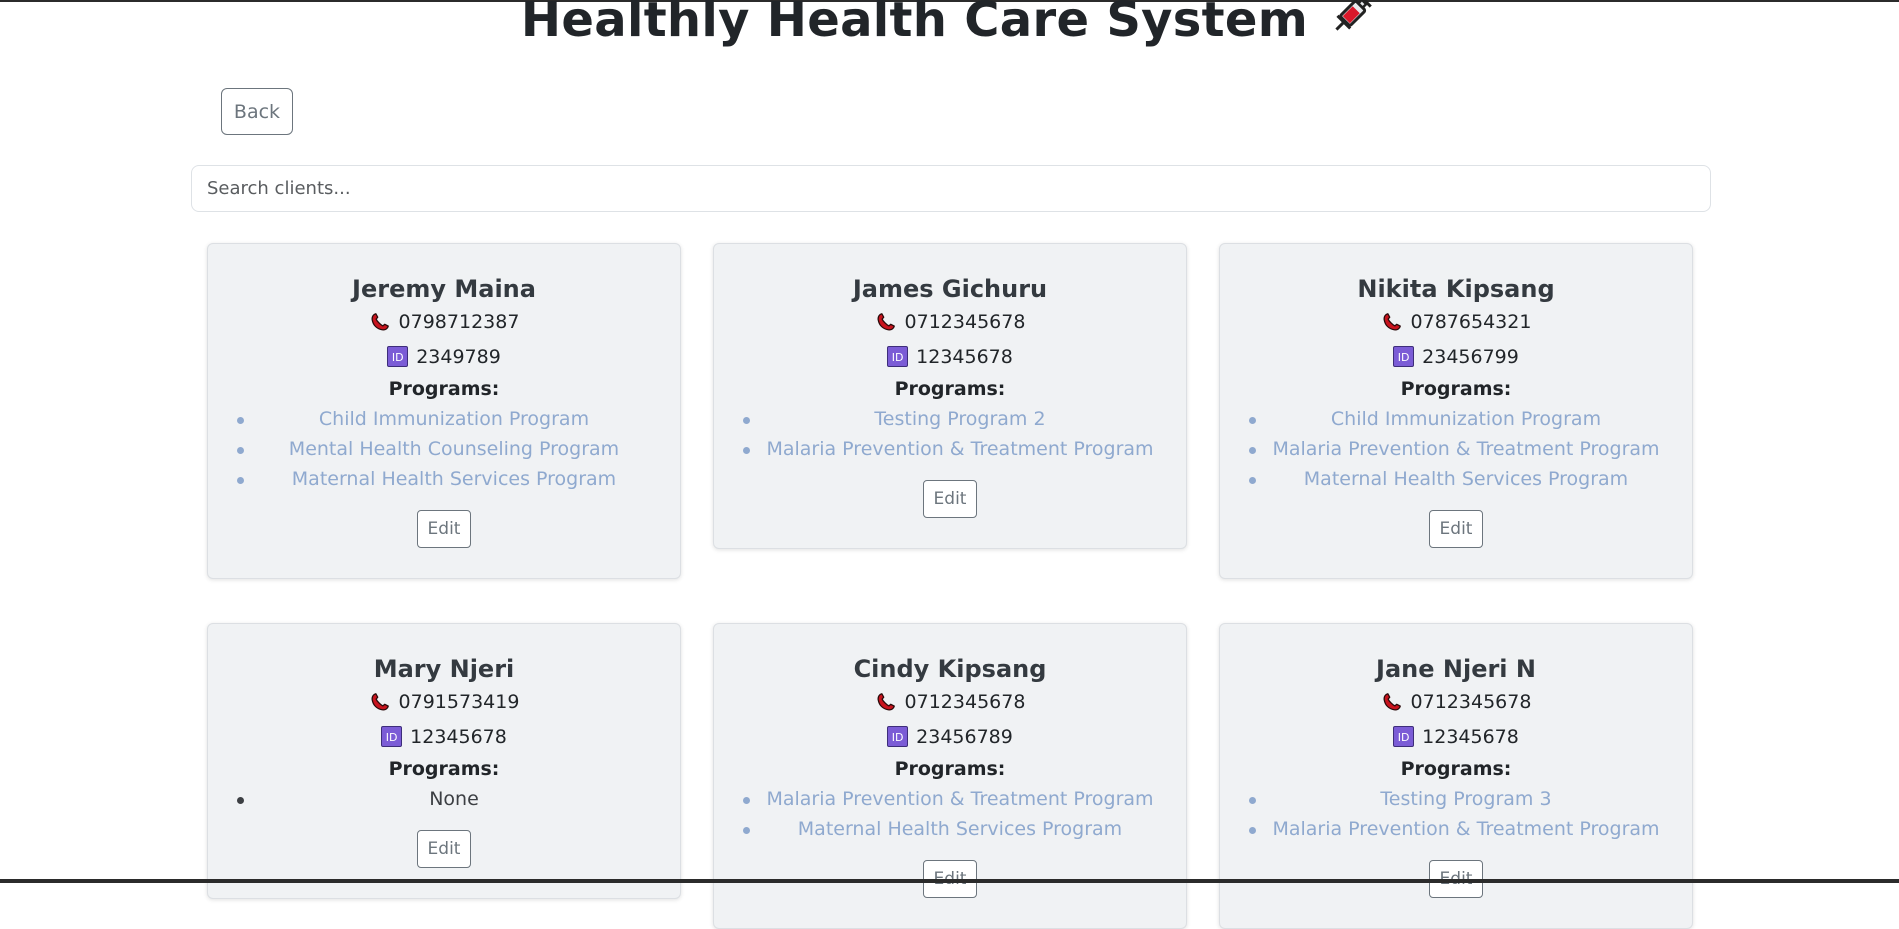  I want to click on client-phone: 0787654321, so click(1456, 321).